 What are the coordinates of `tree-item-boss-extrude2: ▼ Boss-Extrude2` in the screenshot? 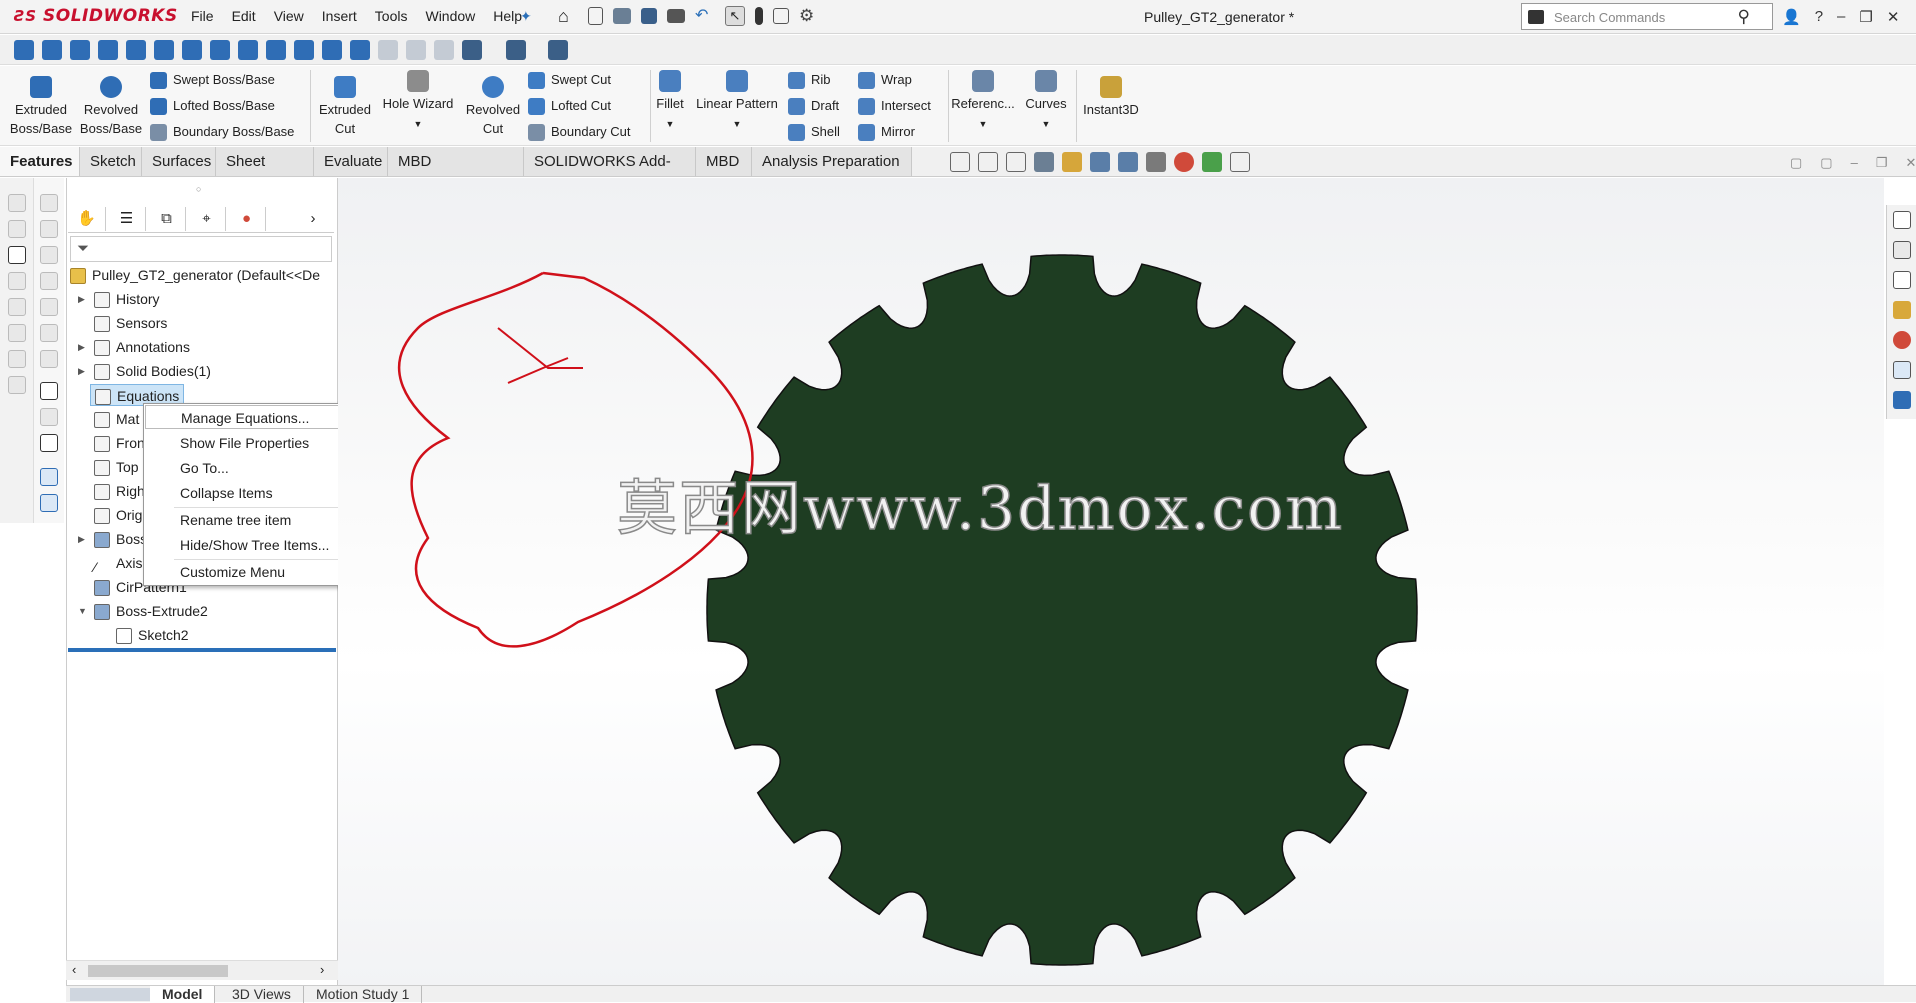 It's located at (143, 611).